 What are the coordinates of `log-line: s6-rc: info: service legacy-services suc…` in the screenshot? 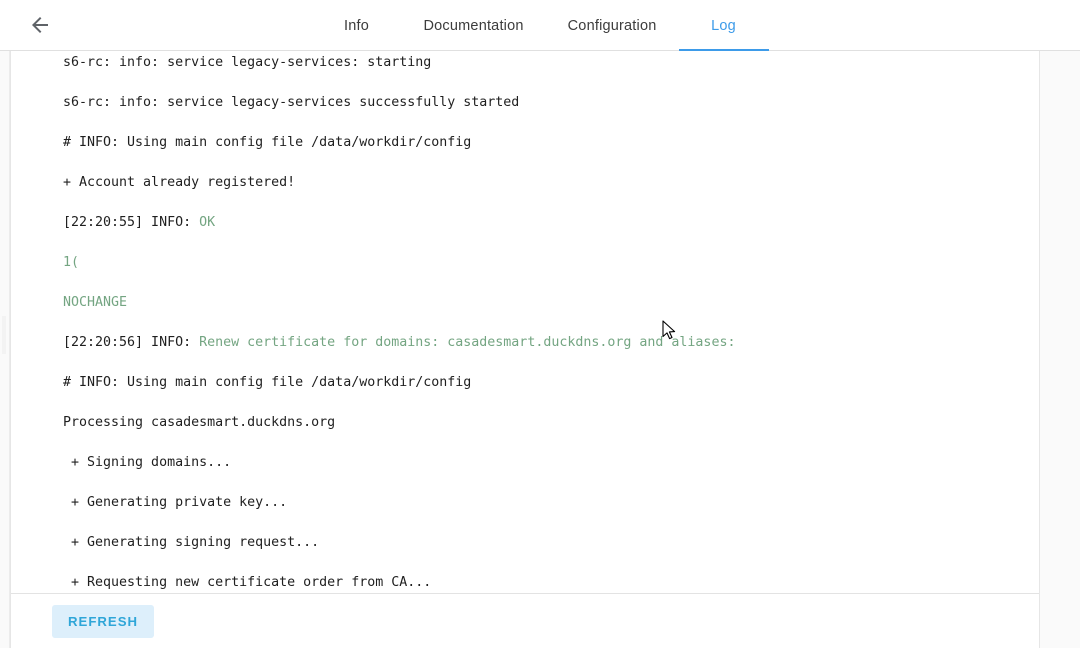 It's located at (291, 102).